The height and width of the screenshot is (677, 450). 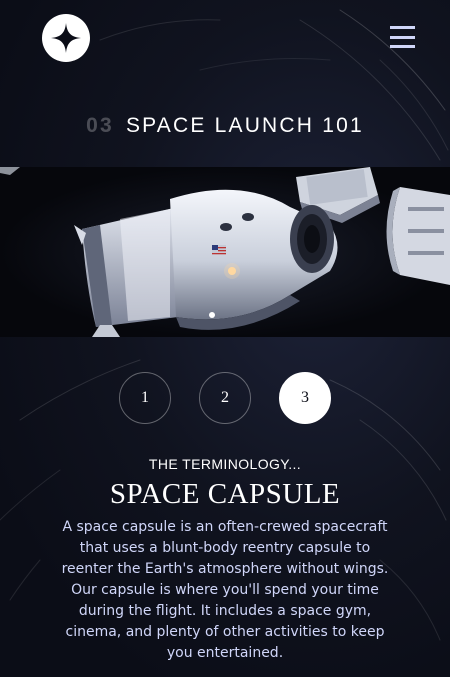 What do you see at coordinates (305, 398) in the screenshot?
I see `step-3-button: 3` at bounding box center [305, 398].